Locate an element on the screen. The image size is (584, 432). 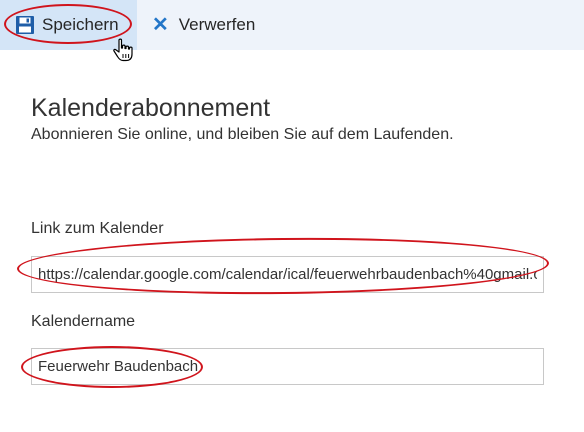
calendar-link-input is located at coordinates (287, 274).